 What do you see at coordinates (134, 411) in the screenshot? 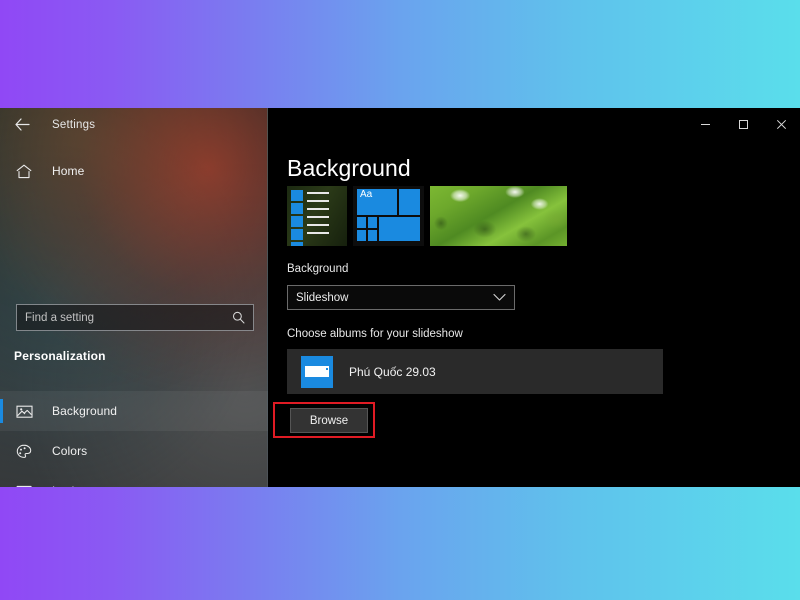
I see `sidebar-item-background: Background` at bounding box center [134, 411].